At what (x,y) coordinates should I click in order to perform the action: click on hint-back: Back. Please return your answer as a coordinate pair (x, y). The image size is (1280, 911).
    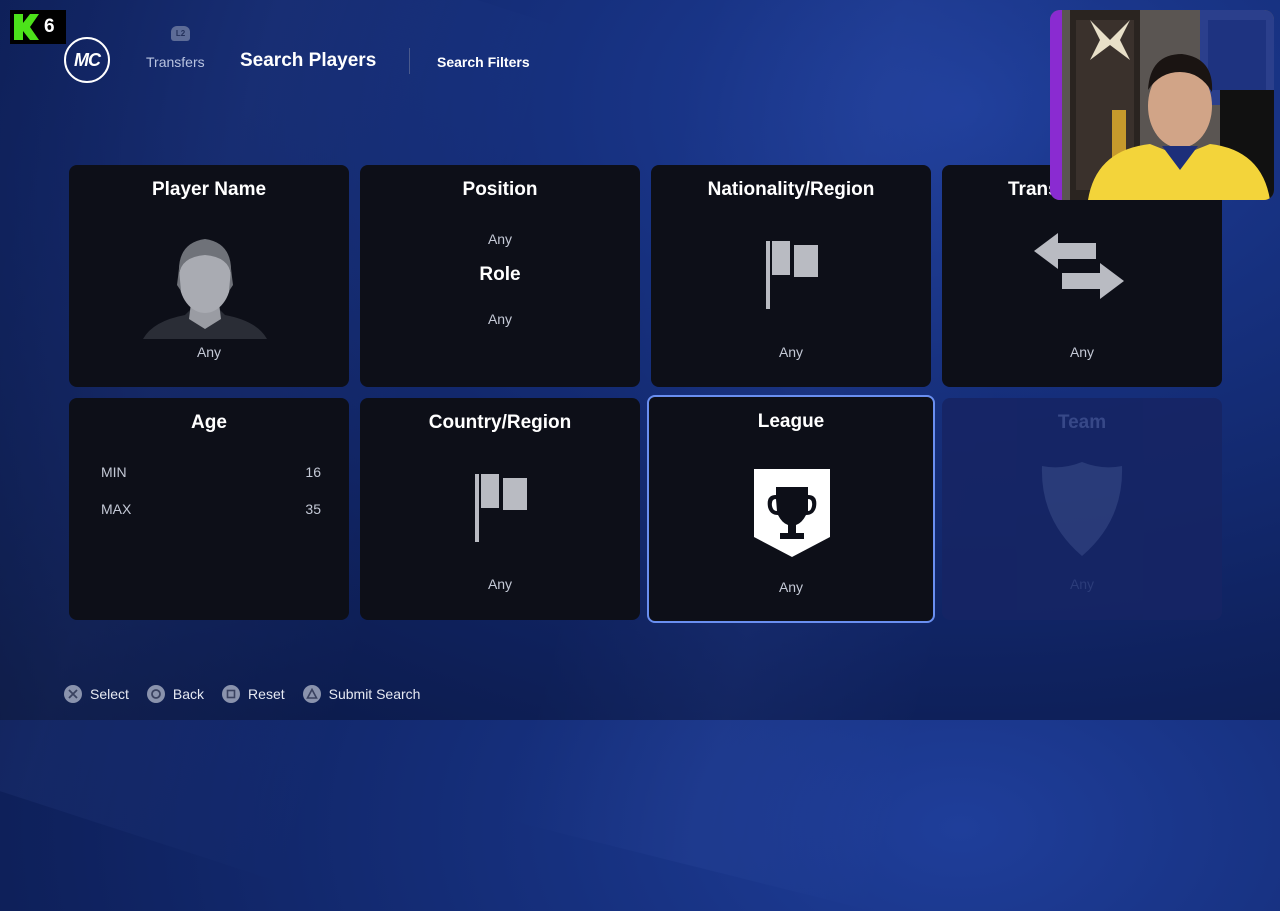
    Looking at the image, I should click on (175, 694).